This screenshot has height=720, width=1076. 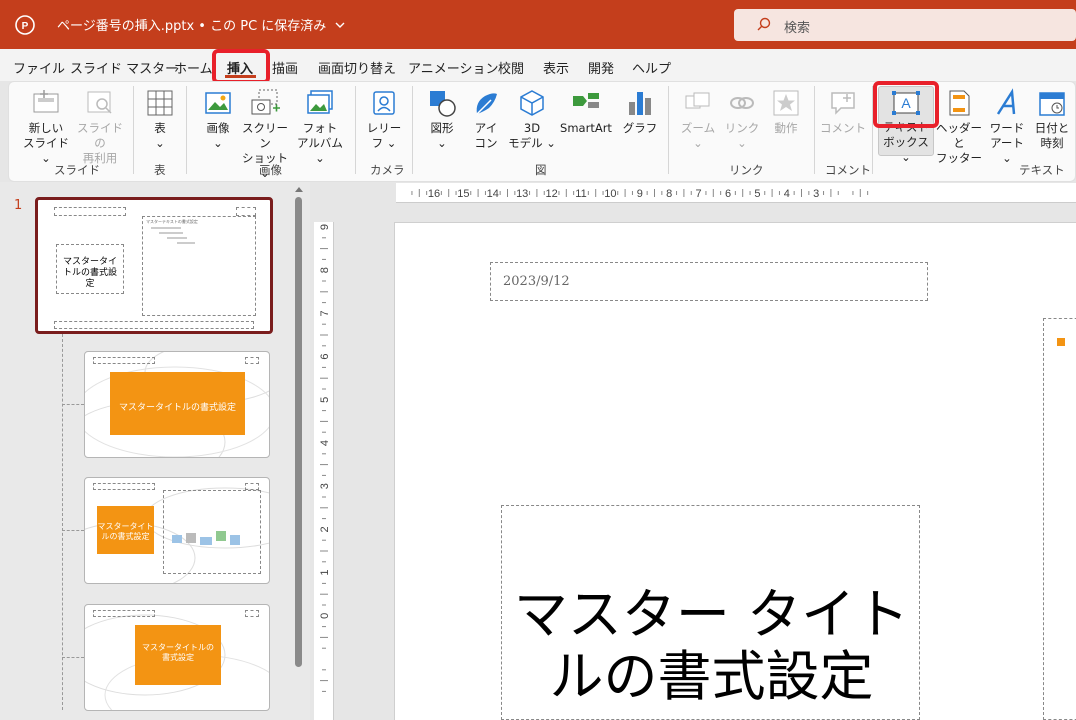 I want to click on zoom-button: ズーム ⌄, so click(x=698, y=119).